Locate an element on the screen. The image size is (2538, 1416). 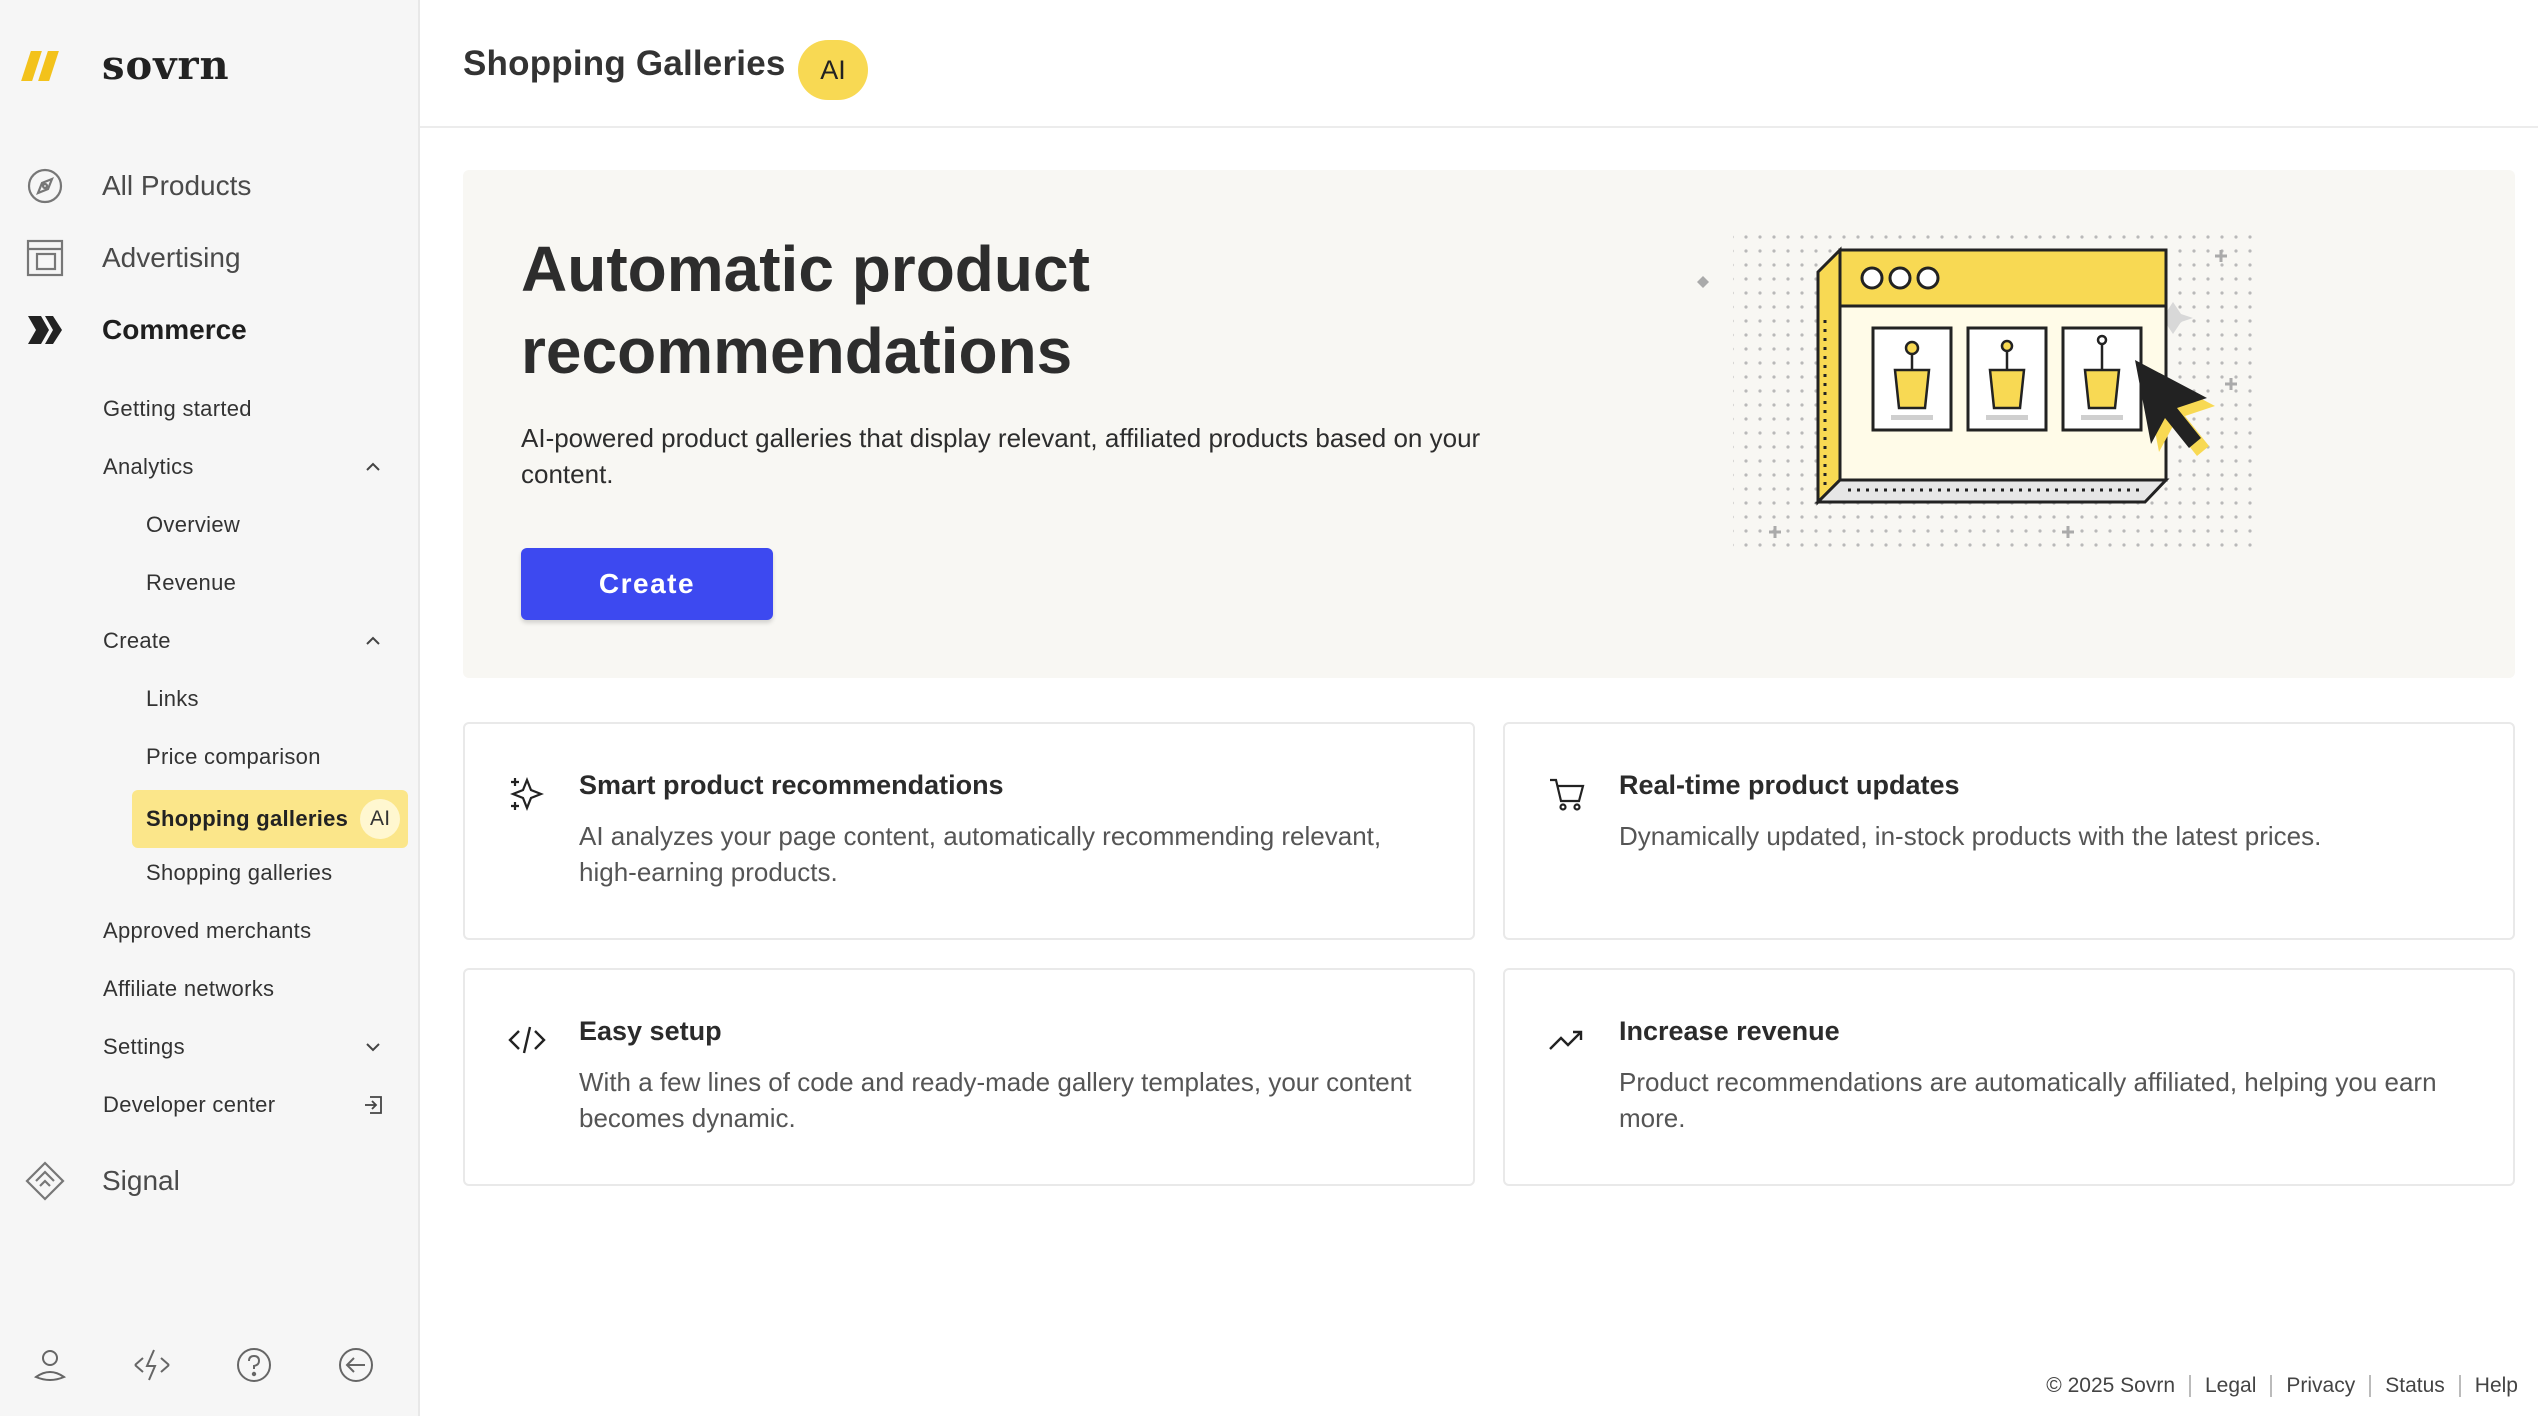
logout-icon is located at coordinates (356, 1365).